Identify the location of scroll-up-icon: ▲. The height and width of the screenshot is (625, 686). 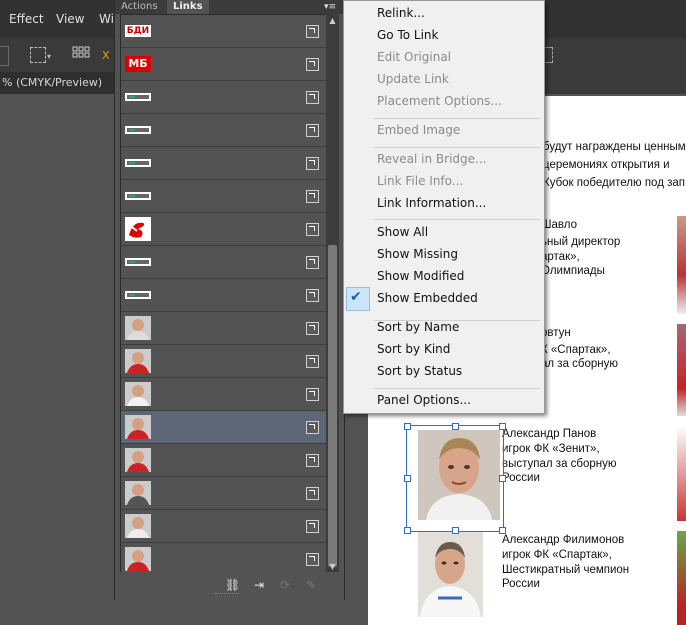
(332, 21).